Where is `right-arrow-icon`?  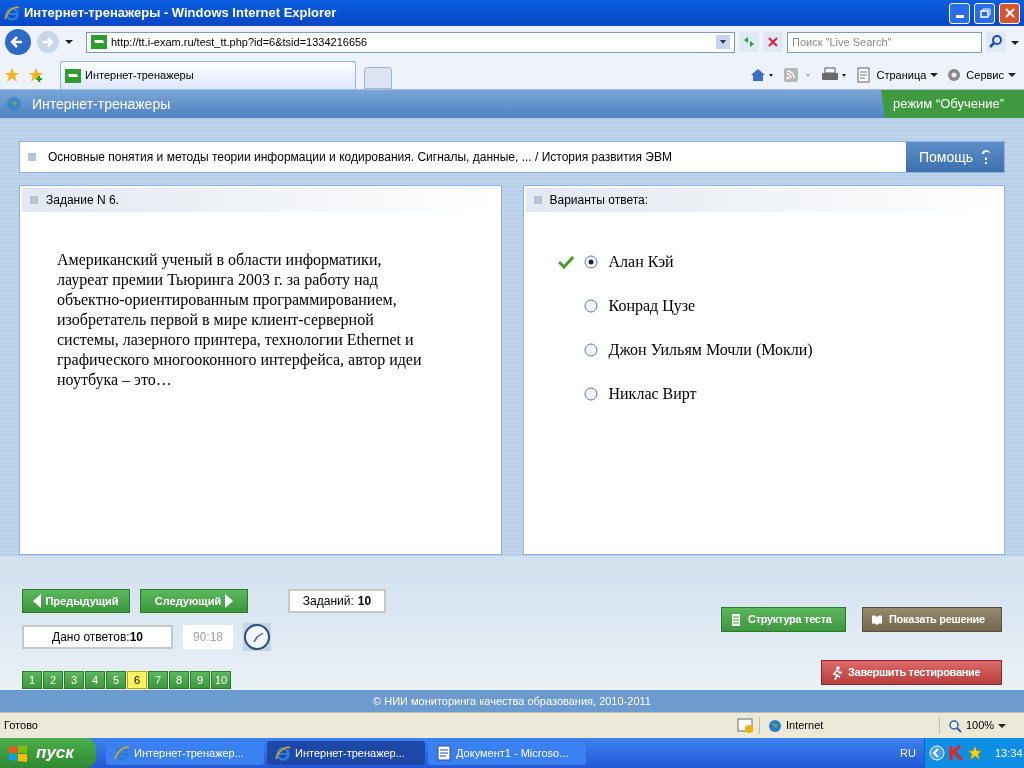
right-arrow-icon is located at coordinates (229, 601).